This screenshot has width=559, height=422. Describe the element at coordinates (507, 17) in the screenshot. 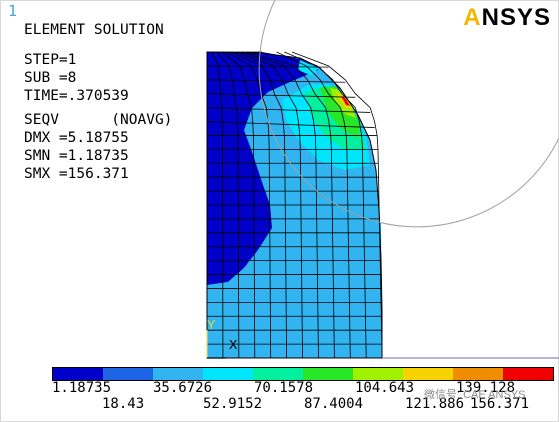

I see `ansys-logo: ANSYS` at that location.